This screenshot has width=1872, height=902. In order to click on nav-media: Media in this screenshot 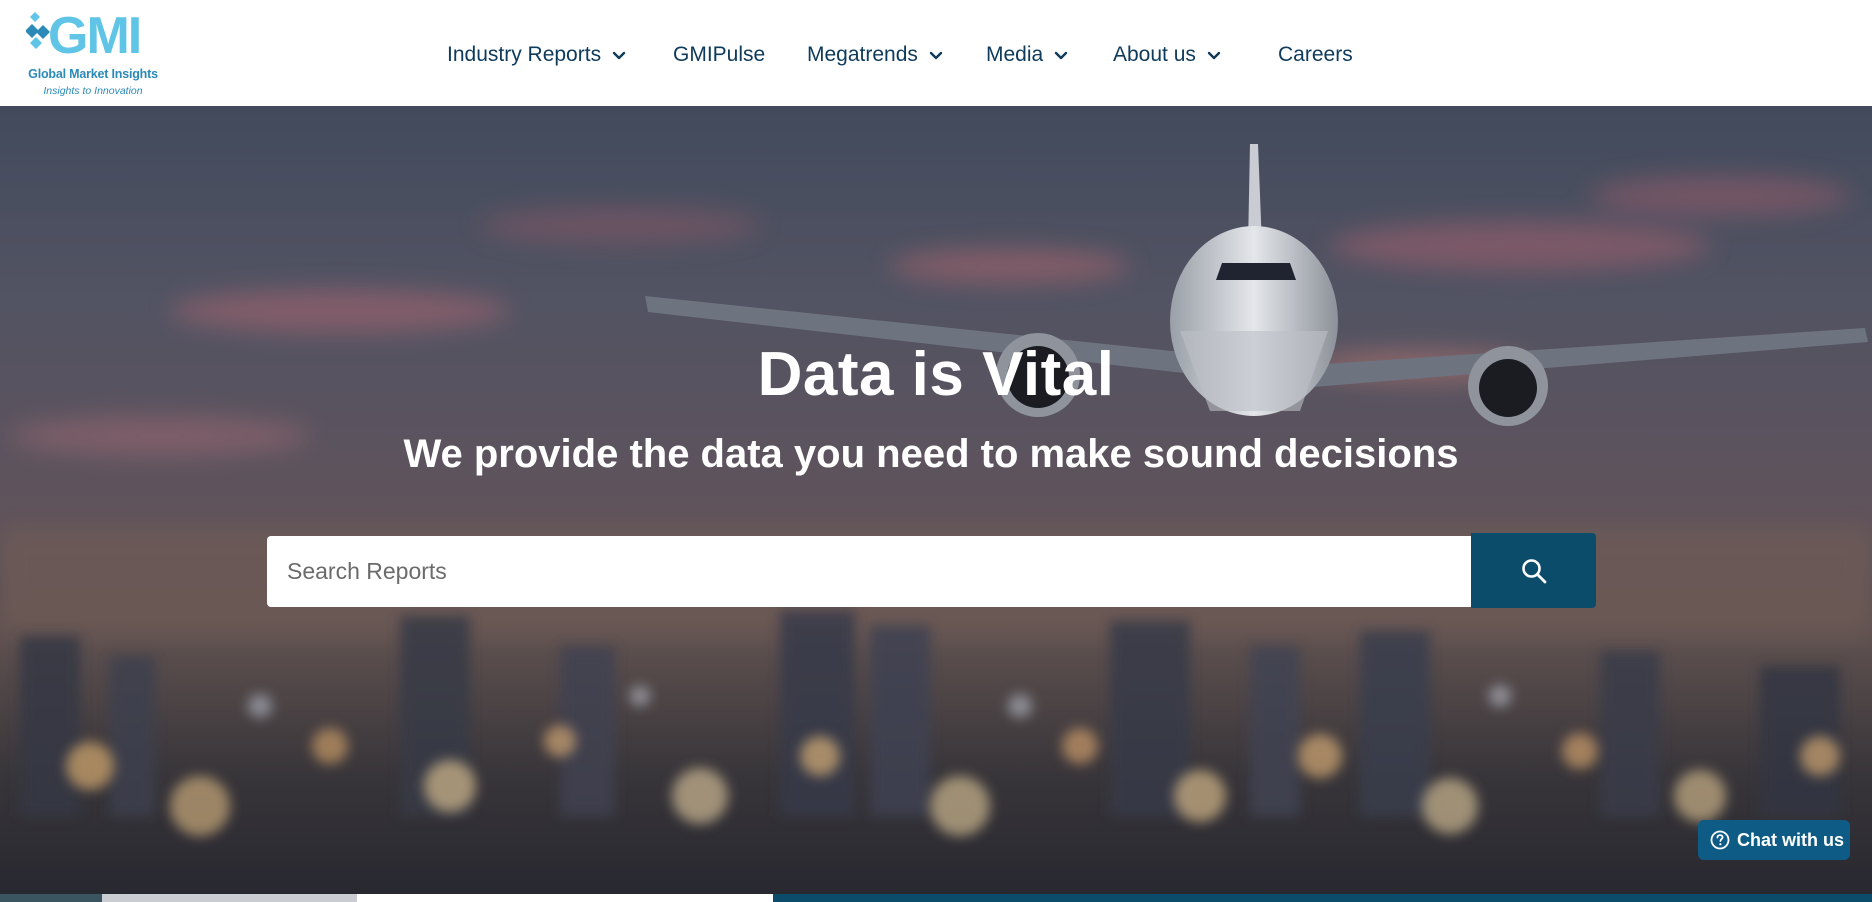, I will do `click(1027, 55)`.